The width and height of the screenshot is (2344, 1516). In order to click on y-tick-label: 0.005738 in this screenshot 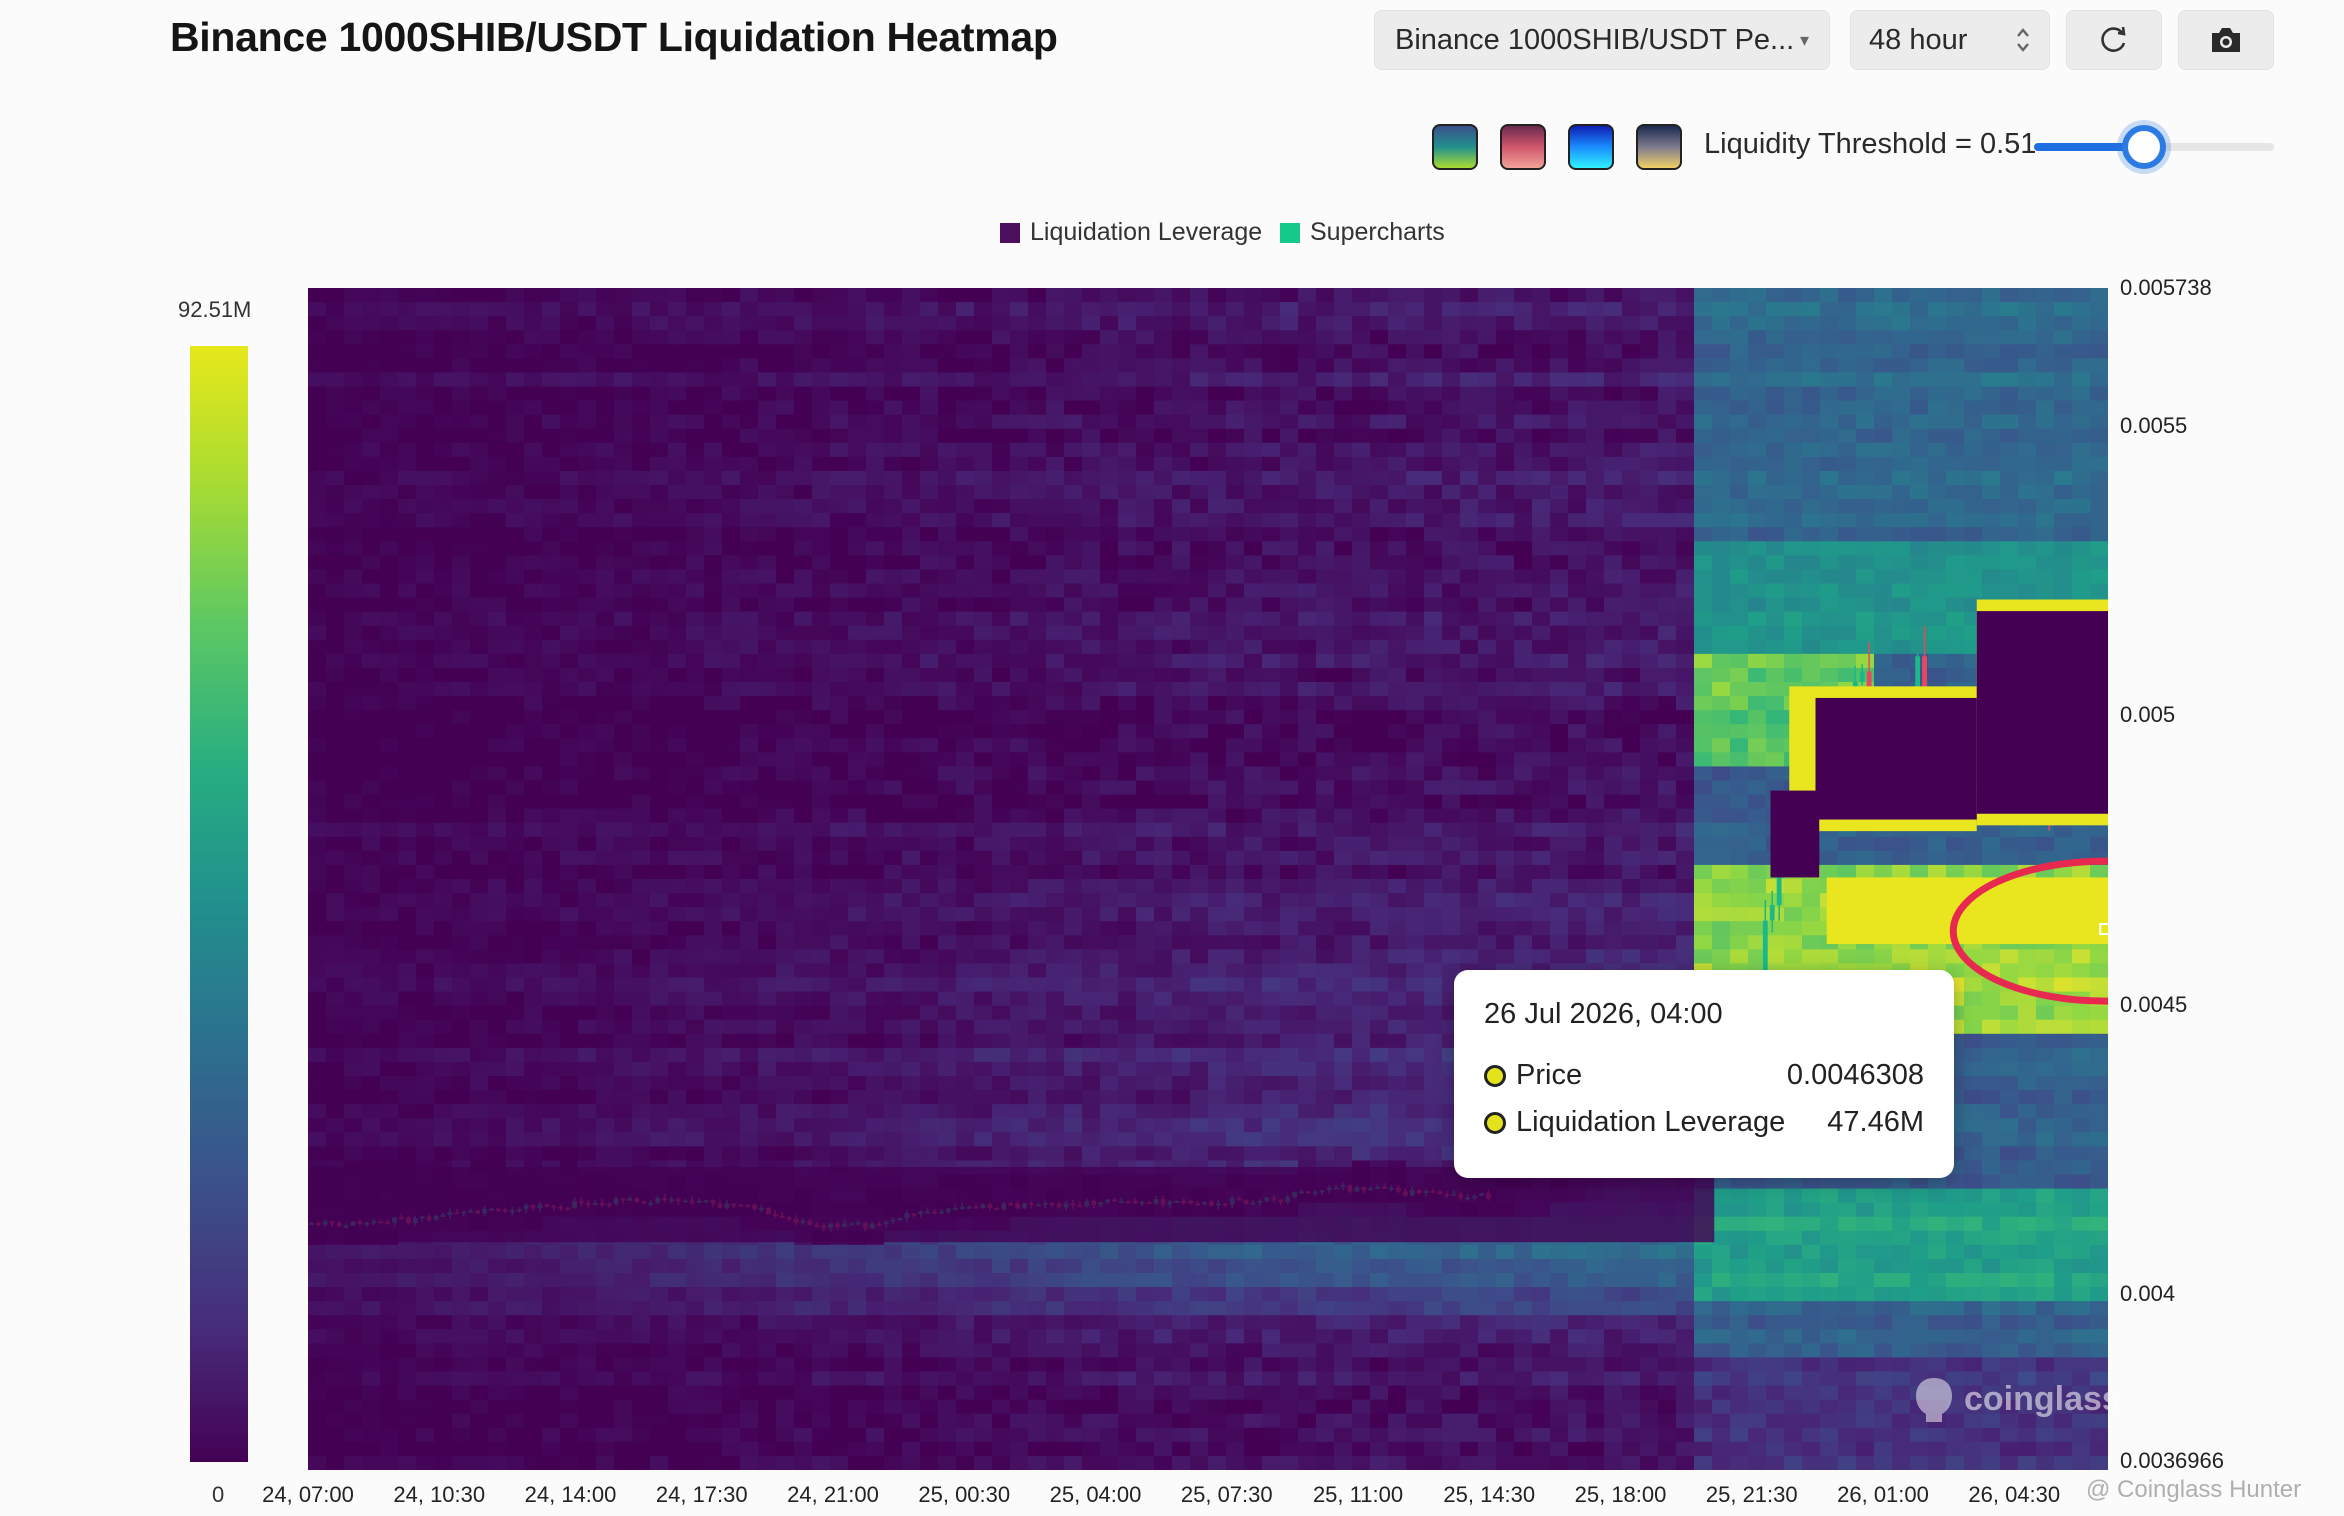, I will do `click(2166, 287)`.